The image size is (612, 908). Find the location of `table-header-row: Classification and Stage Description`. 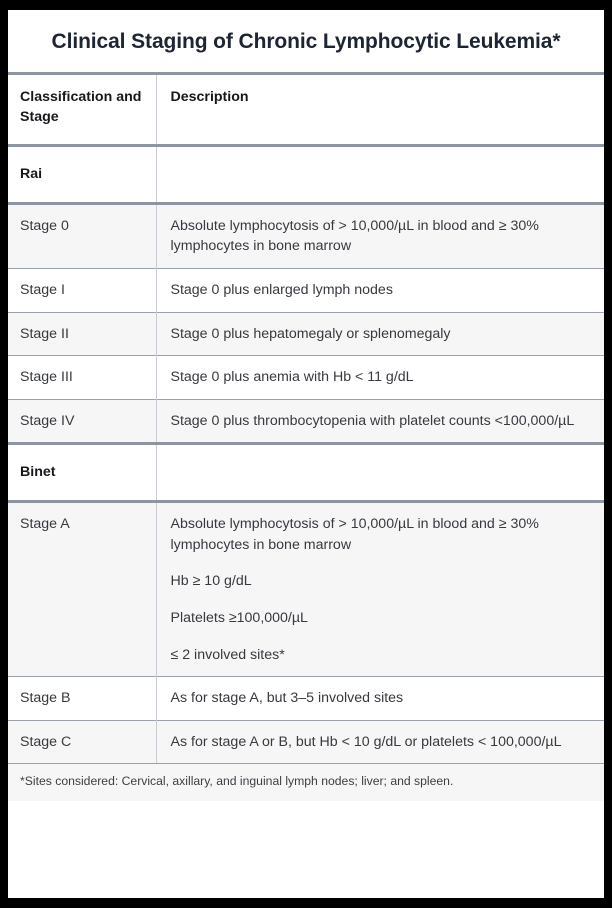

table-header-row: Classification and Stage Description is located at coordinates (306, 109).